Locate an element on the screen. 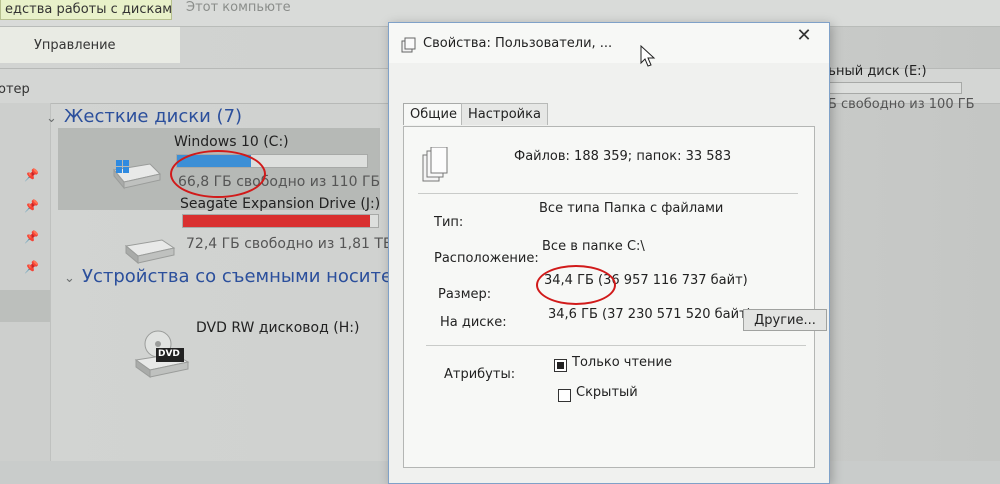 The height and width of the screenshot is (484, 1000). tab-manage: Управление is located at coordinates (75, 45).